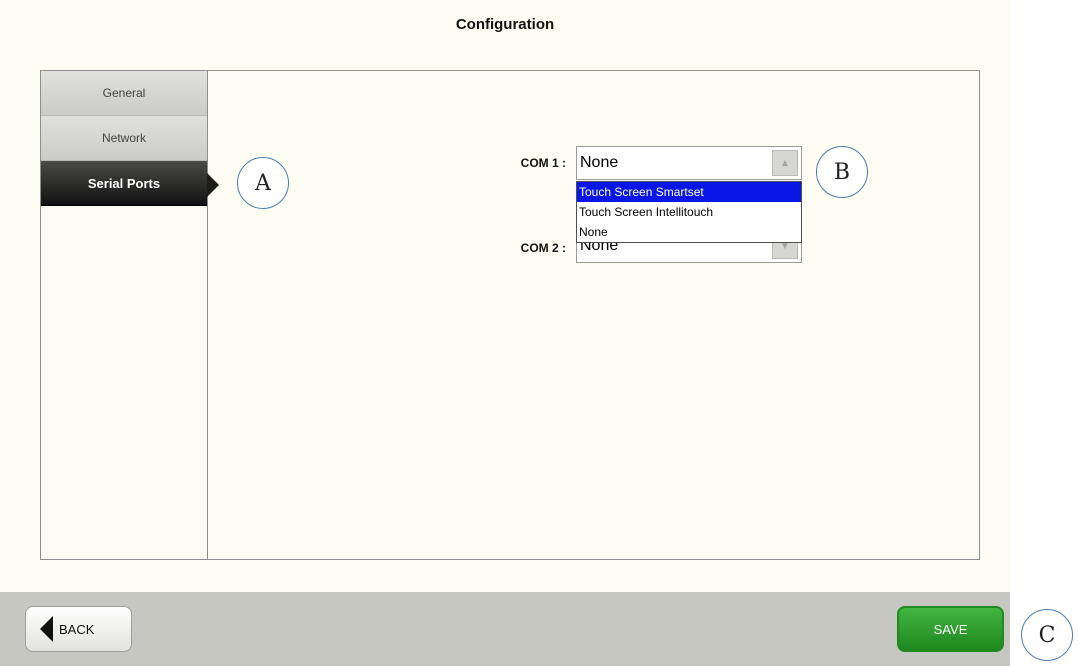  I want to click on sidebar-item-label: Network, so click(123, 138).